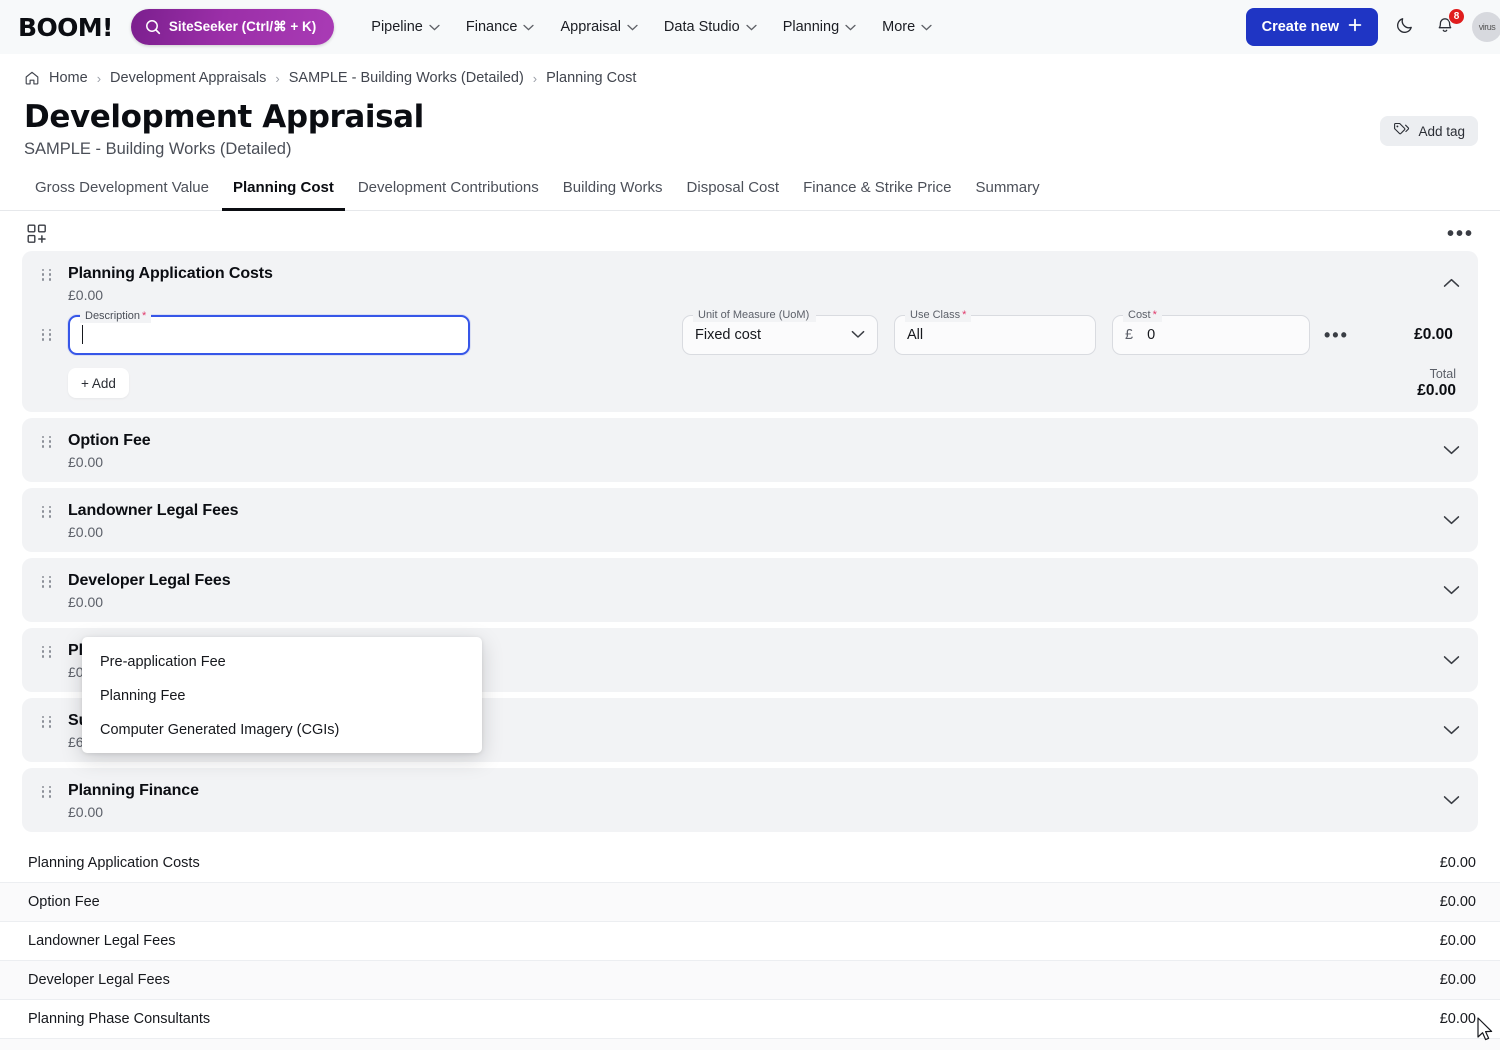  Describe the element at coordinates (224, 117) in the screenshot. I see `page-title: Development Appraisal` at that location.